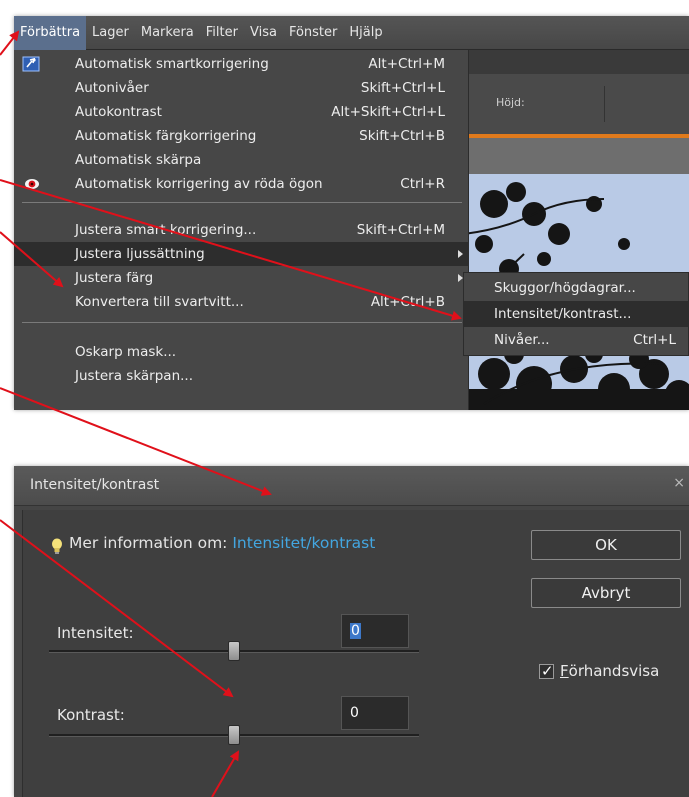 Image resolution: width=689 pixels, height=797 pixels. Describe the element at coordinates (57, 549) in the screenshot. I see `lightbulb-icon` at that location.